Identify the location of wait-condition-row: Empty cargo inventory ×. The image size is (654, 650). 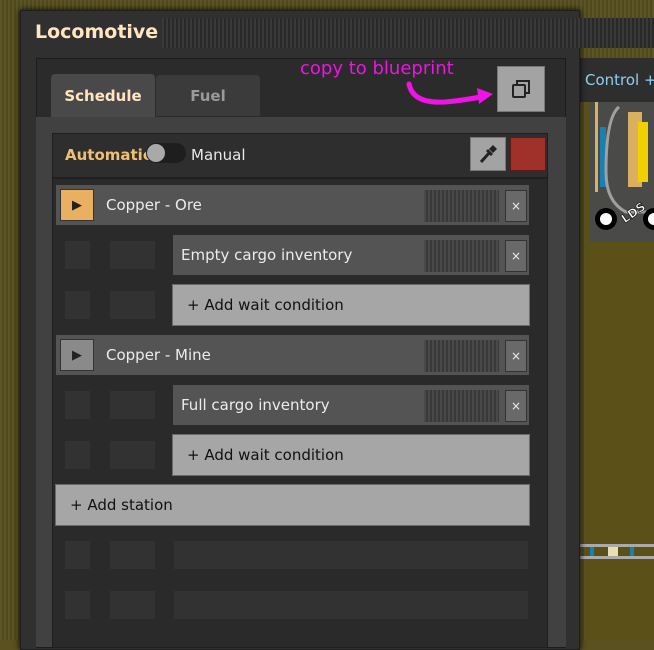
(351, 255).